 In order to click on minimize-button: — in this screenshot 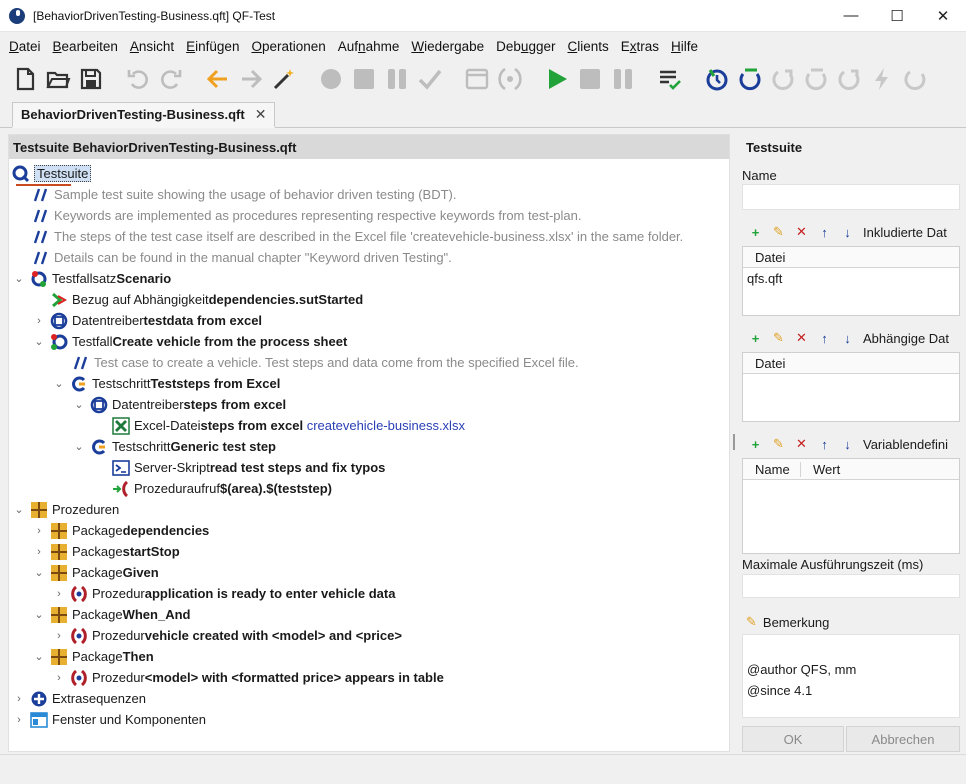, I will do `click(851, 16)`.